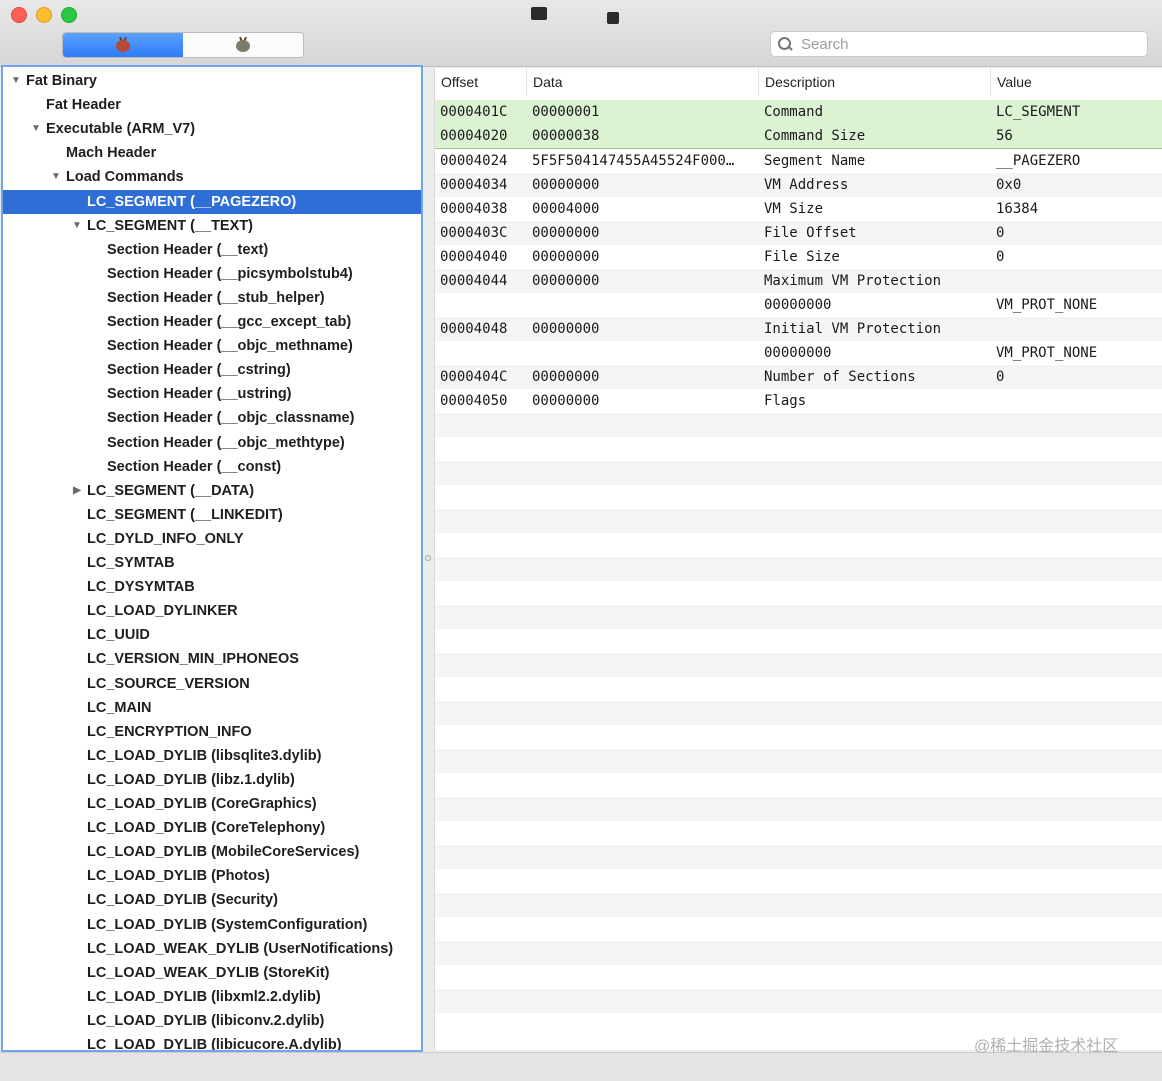 The width and height of the screenshot is (1162, 1081). What do you see at coordinates (223, 852) in the screenshot?
I see `tree-item-label: LC_LOAD_DYLIB (MobileCoreServices)` at bounding box center [223, 852].